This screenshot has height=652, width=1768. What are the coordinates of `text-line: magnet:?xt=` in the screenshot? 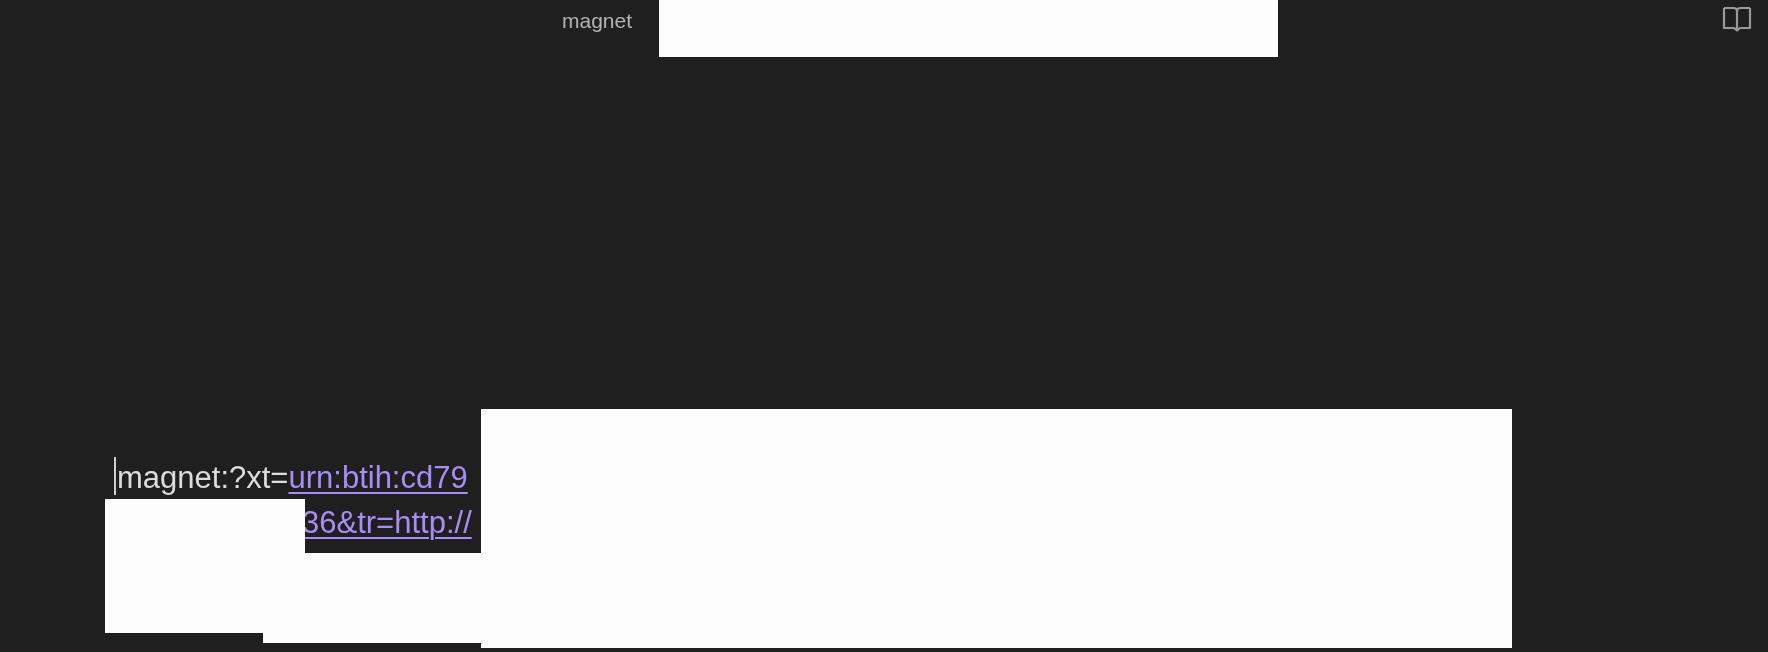 It's located at (203, 477).